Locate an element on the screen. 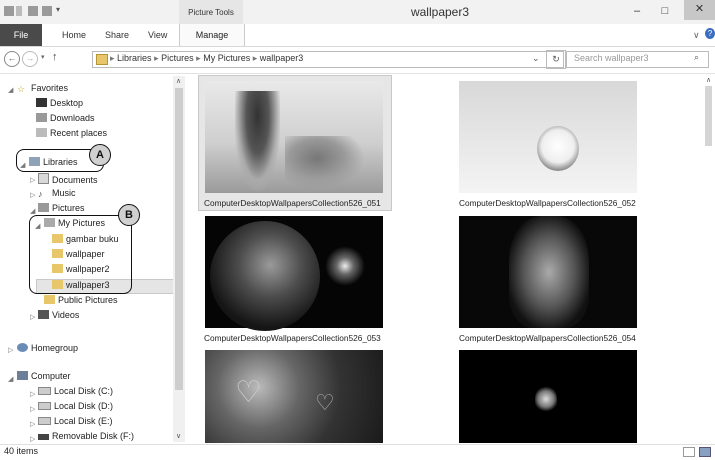 The height and width of the screenshot is (460, 715). up-button: ↑ is located at coordinates (55, 57).